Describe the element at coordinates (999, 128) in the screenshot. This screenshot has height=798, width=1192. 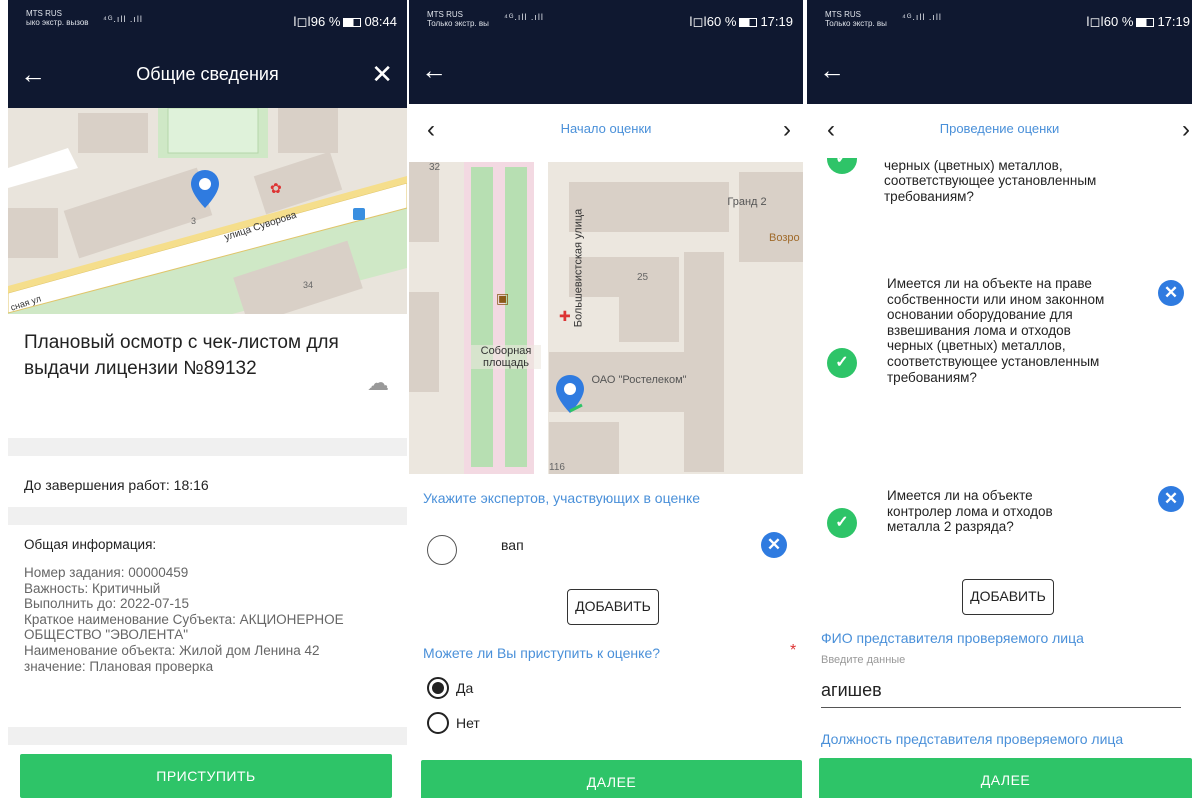
I see `step-title: Проведение оценки` at that location.